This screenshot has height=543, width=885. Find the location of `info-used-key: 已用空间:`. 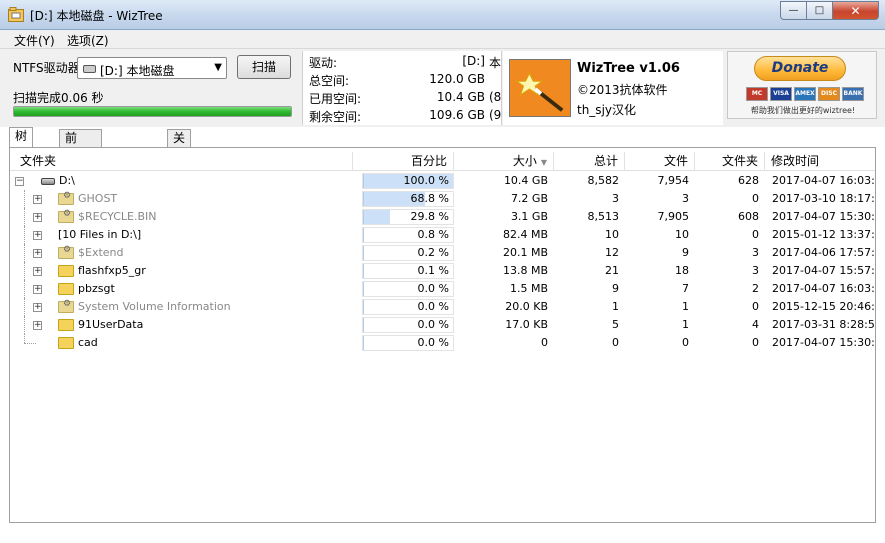

info-used-key: 已用空间: is located at coordinates (335, 99).